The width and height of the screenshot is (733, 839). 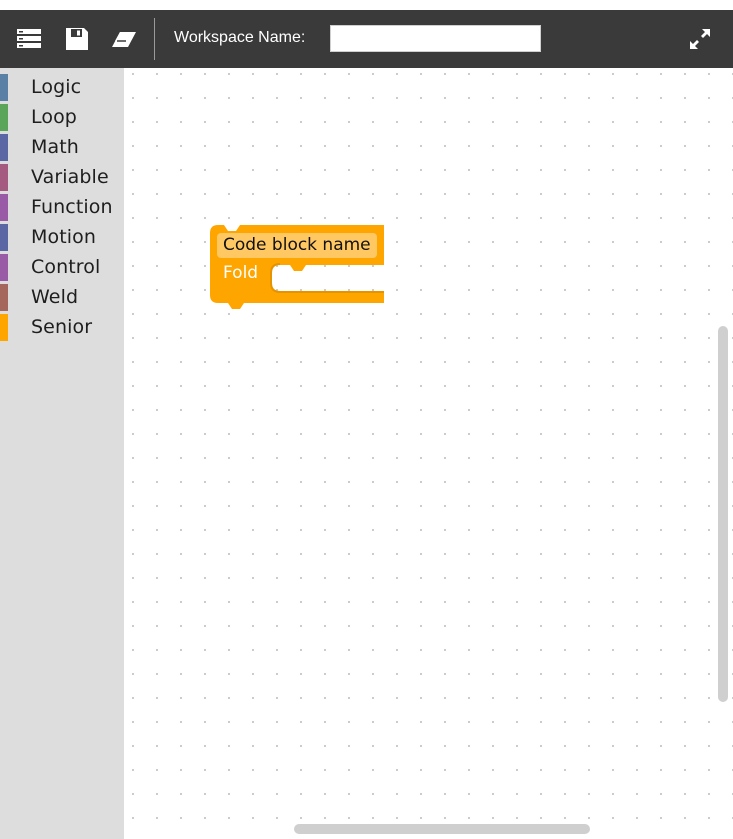 What do you see at coordinates (298, 269) in the screenshot?
I see `code-block: Code block name Fold` at bounding box center [298, 269].